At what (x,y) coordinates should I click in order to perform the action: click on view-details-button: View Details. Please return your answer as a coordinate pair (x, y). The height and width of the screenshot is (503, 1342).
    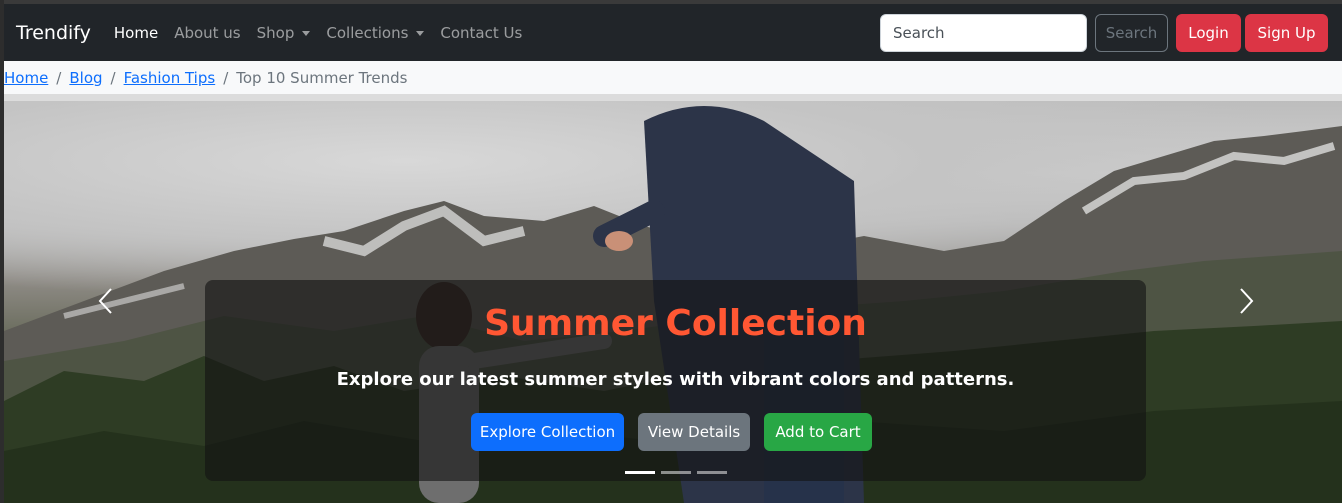
    Looking at the image, I should click on (694, 432).